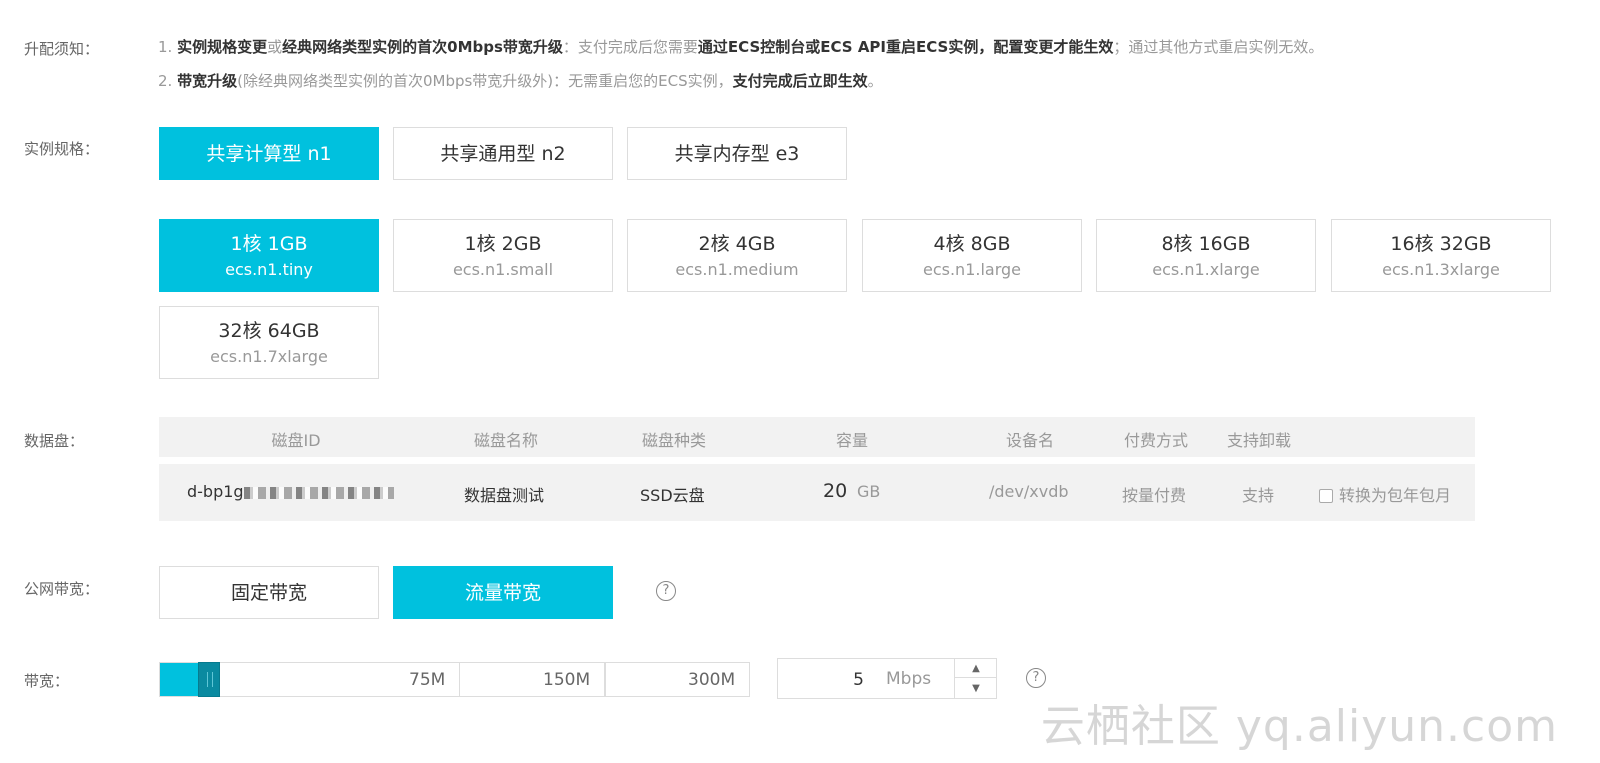  Describe the element at coordinates (1395, 495) in the screenshot. I see `convert-checkbox-label: 转换为包年包月` at that location.